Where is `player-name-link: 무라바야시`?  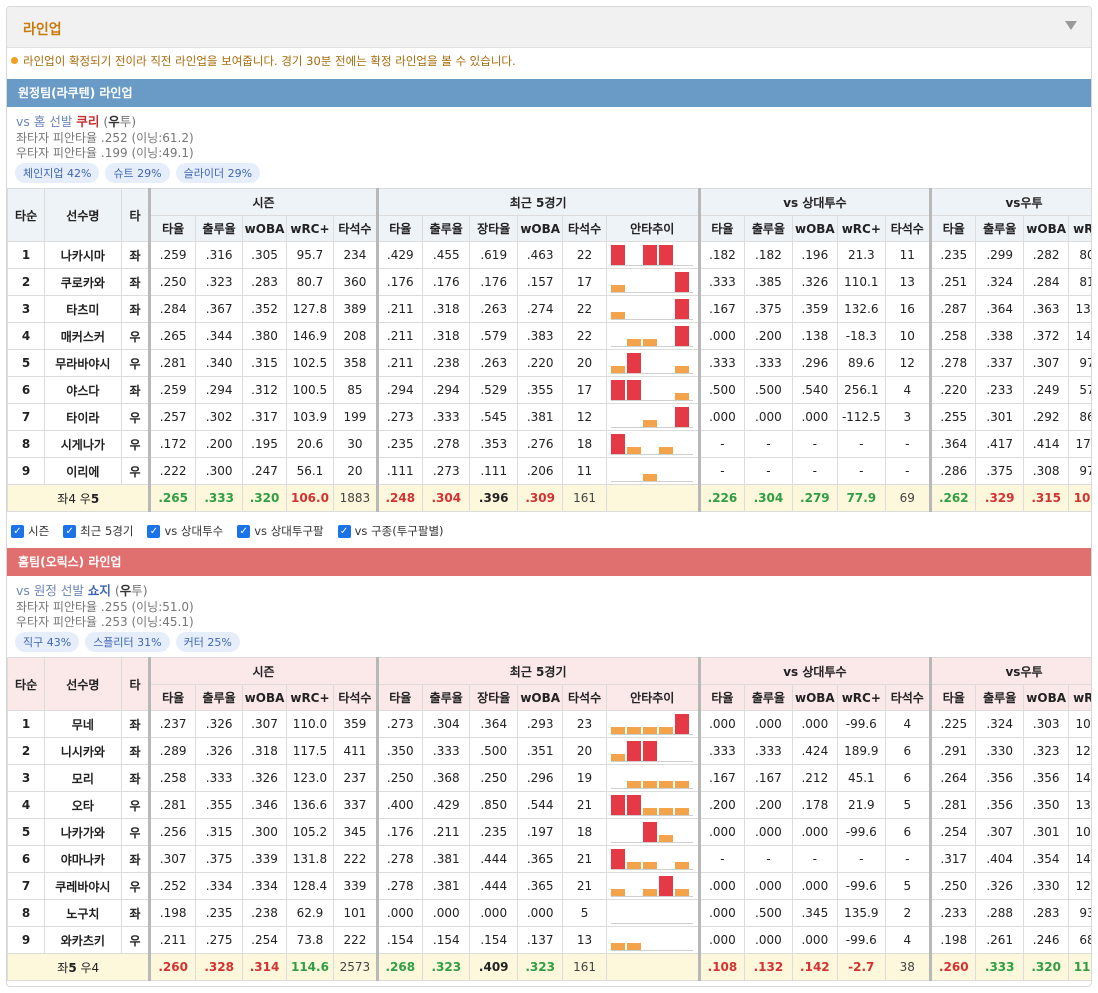 player-name-link: 무라바야시 is located at coordinates (83, 363).